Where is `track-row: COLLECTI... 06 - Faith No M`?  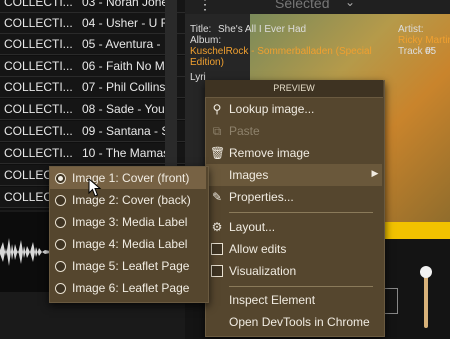 track-row: COLLECTI... 06 - Faith No M is located at coordinates (92, 66).